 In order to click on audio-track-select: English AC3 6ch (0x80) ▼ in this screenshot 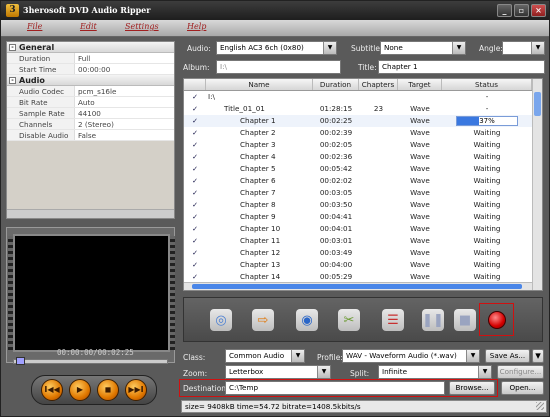, I will do `click(276, 48)`.